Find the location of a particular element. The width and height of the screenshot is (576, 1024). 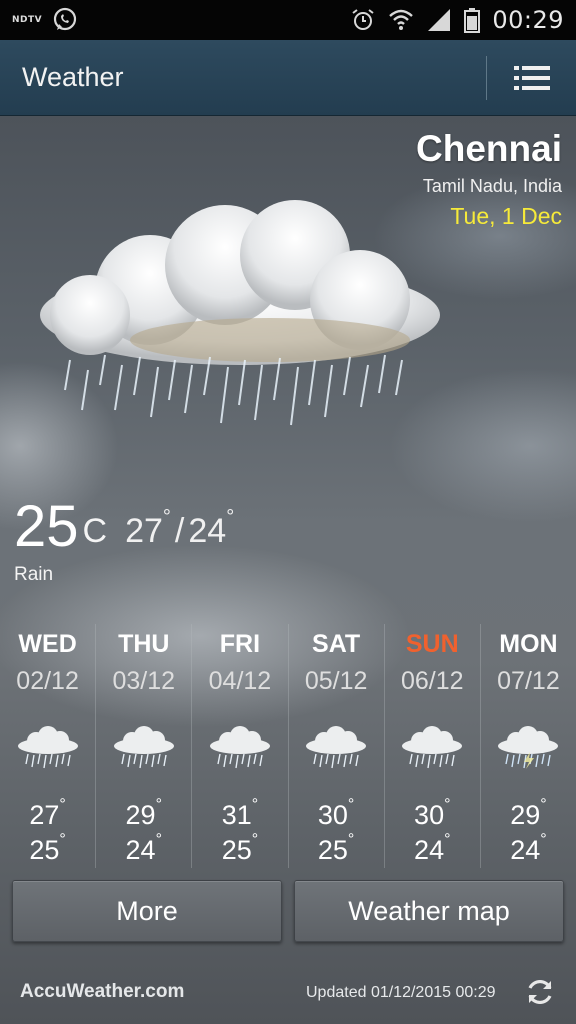

battery-icon is located at coordinates (472, 20).